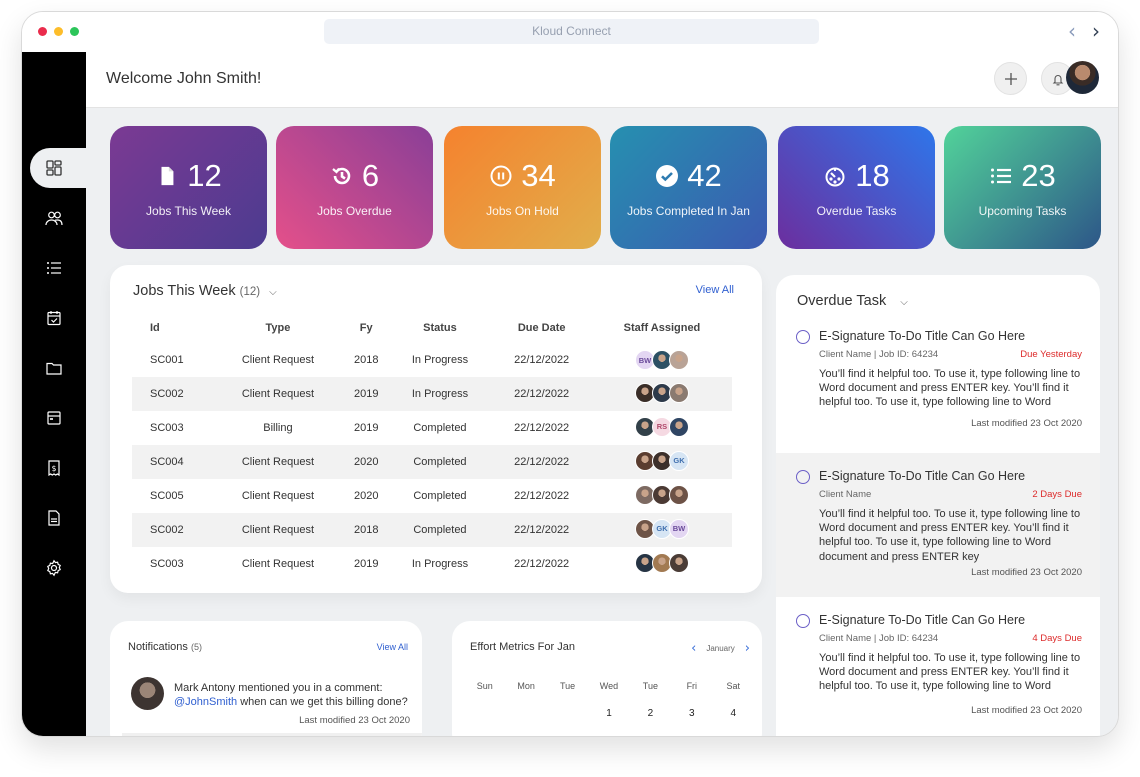  Describe the element at coordinates (1057, 638) in the screenshot. I see `task-due-badge: 4 Days Due` at that location.